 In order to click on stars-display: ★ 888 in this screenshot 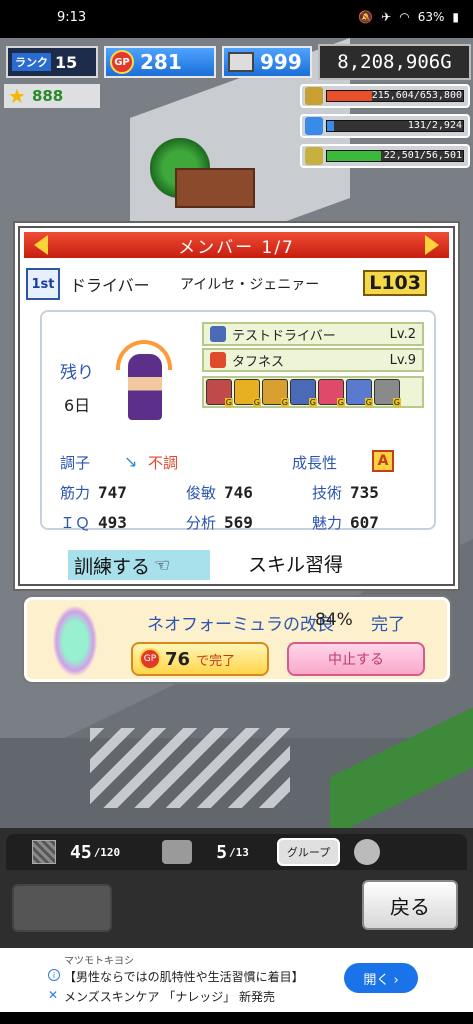, I will do `click(52, 96)`.